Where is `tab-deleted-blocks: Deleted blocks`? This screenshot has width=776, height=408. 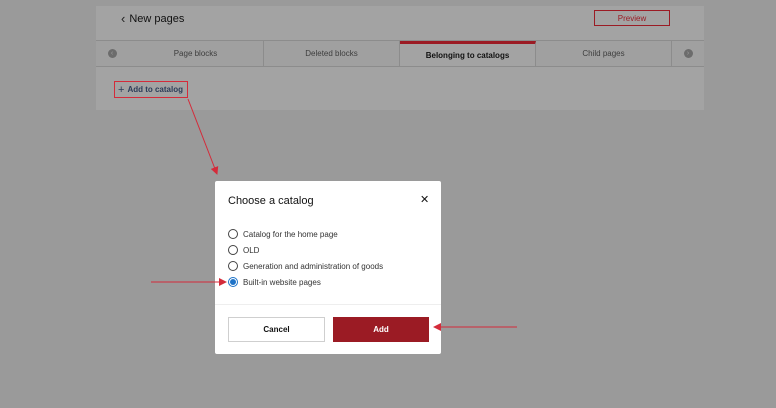
tab-deleted-blocks: Deleted blocks is located at coordinates (332, 53).